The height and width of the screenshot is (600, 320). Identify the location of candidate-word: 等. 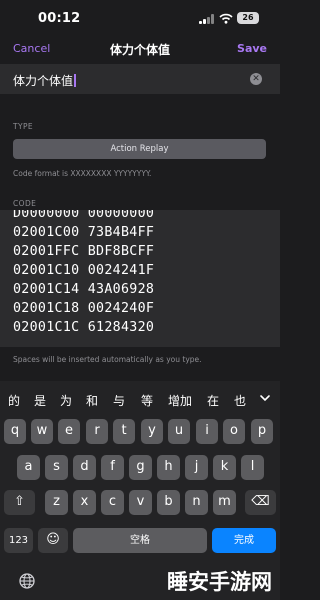
(147, 400).